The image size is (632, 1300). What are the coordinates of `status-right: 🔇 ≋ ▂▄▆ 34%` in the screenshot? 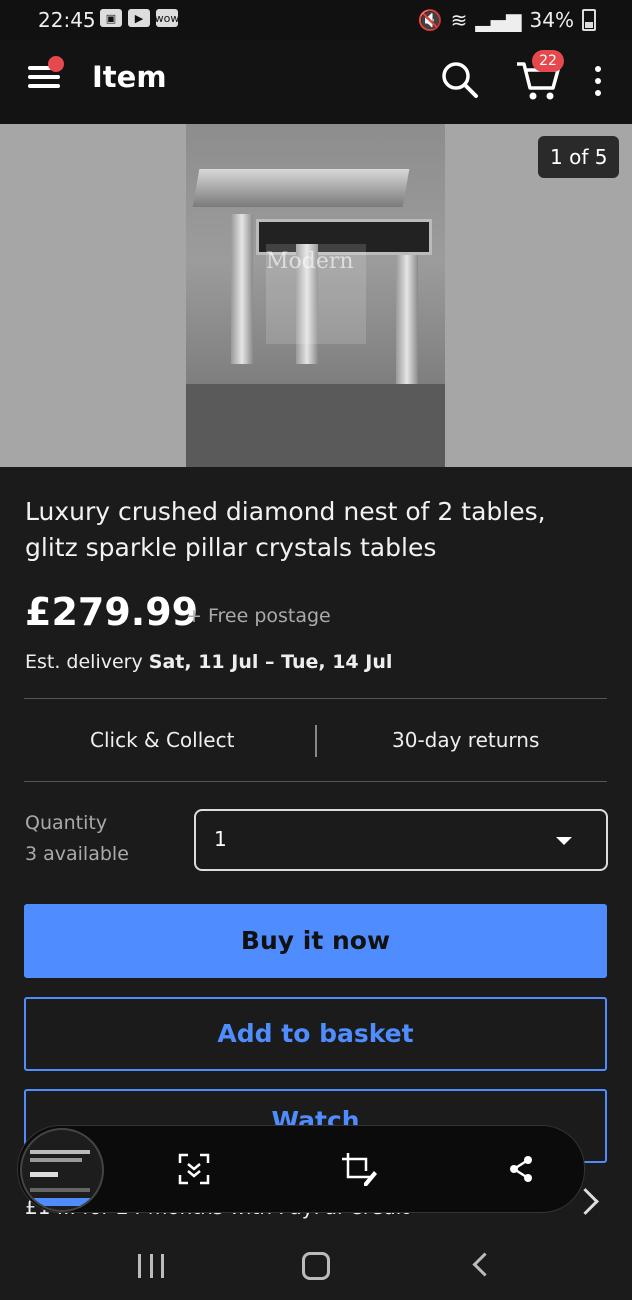 It's located at (507, 20).